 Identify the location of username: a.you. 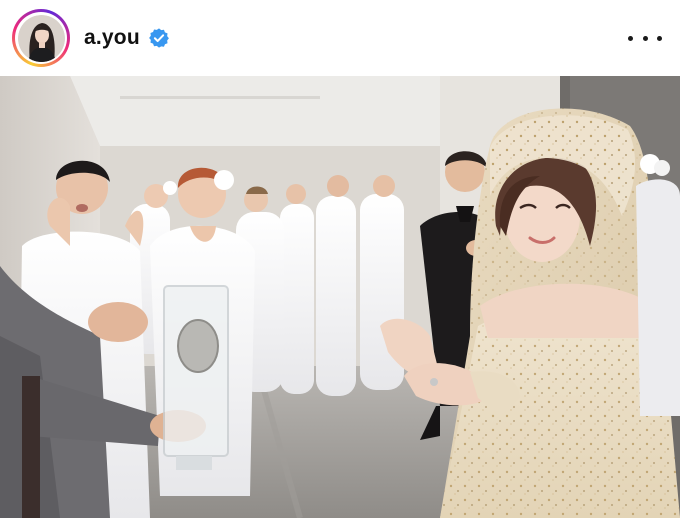
(112, 38).